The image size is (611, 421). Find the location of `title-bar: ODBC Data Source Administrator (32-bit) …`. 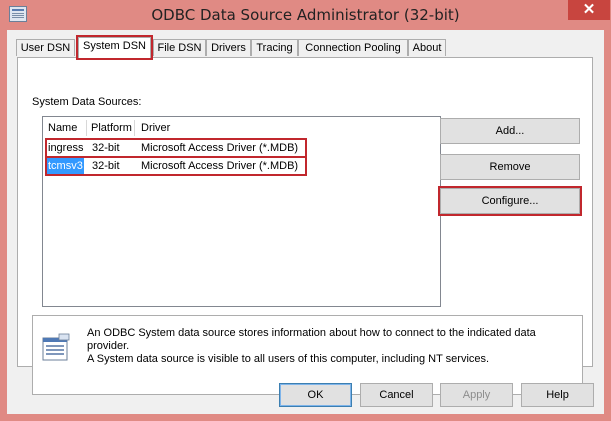

title-bar: ODBC Data Source Administrator (32-bit) … is located at coordinates (305, 15).